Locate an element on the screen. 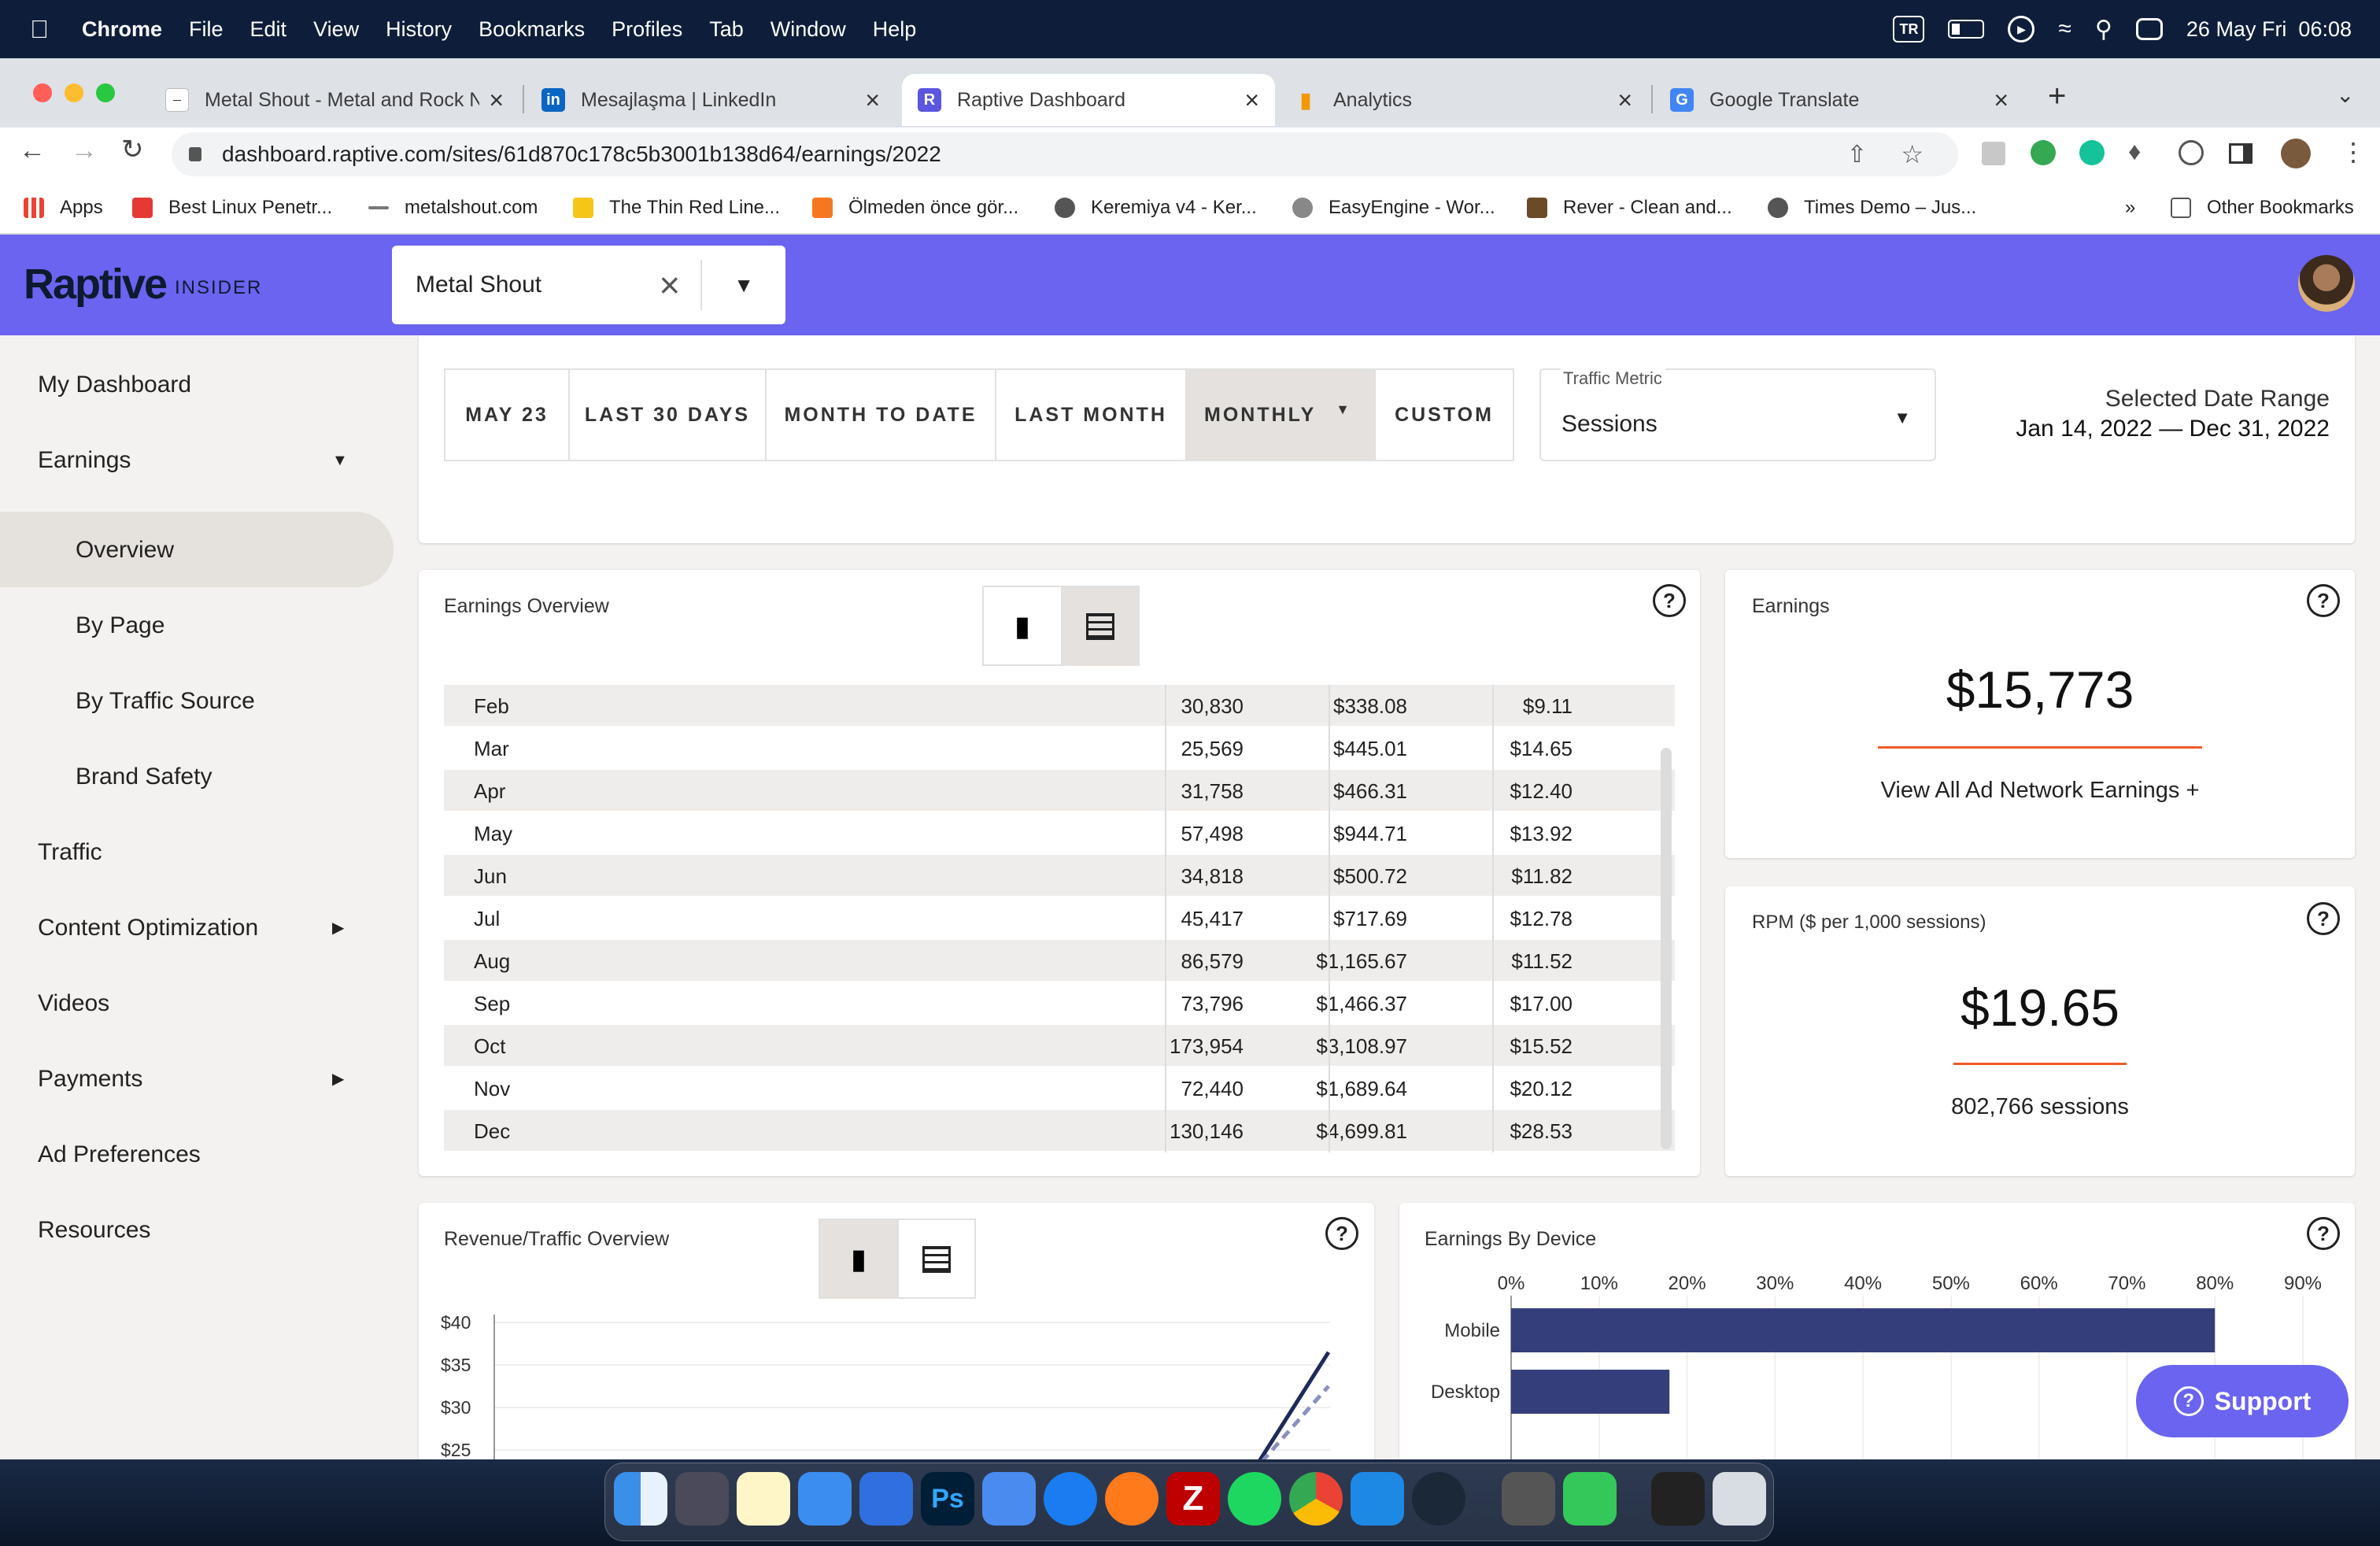 The height and width of the screenshot is (1546, 2380). table-scrollbar is located at coordinates (1667, 949).